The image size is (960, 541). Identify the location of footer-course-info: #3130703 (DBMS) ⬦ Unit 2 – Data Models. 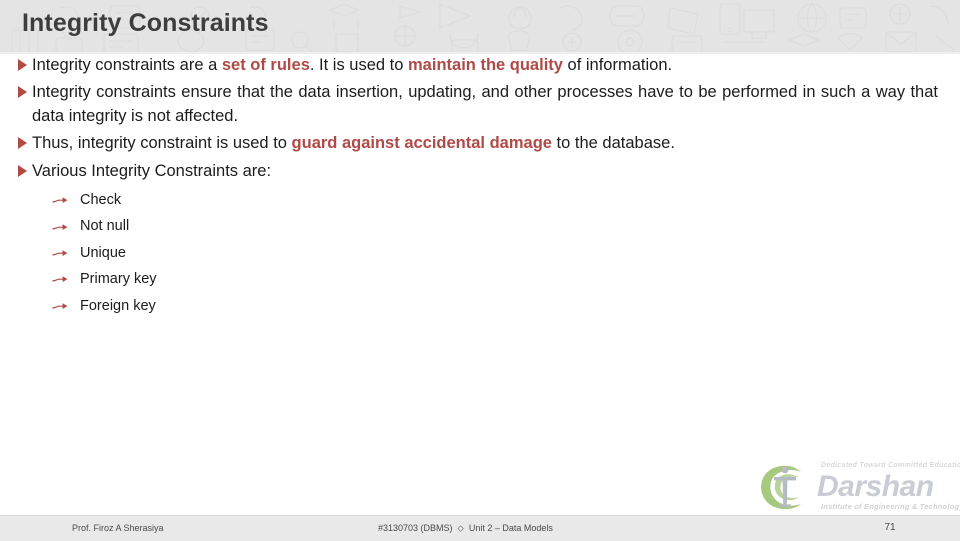
(465, 528).